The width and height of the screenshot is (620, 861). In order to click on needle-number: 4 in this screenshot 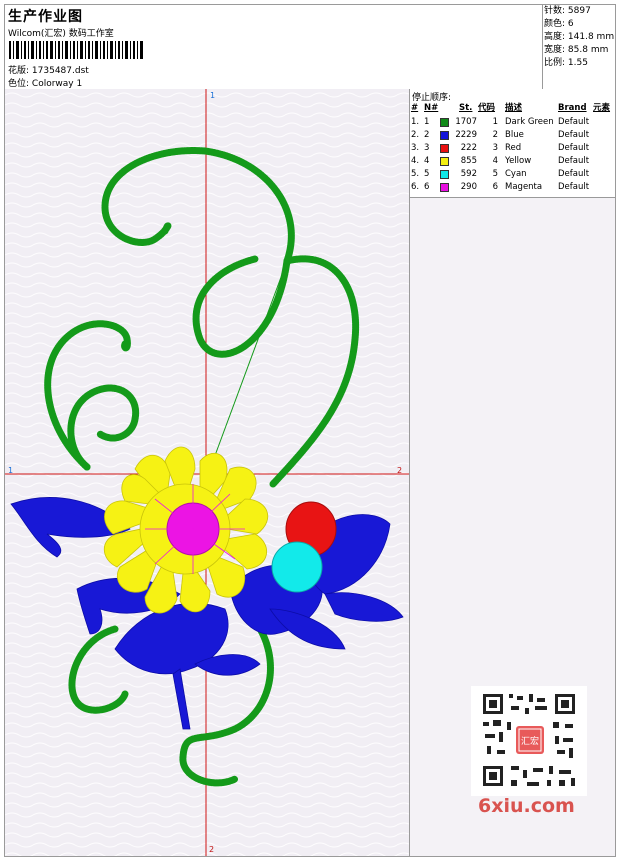, I will do `click(427, 161)`.